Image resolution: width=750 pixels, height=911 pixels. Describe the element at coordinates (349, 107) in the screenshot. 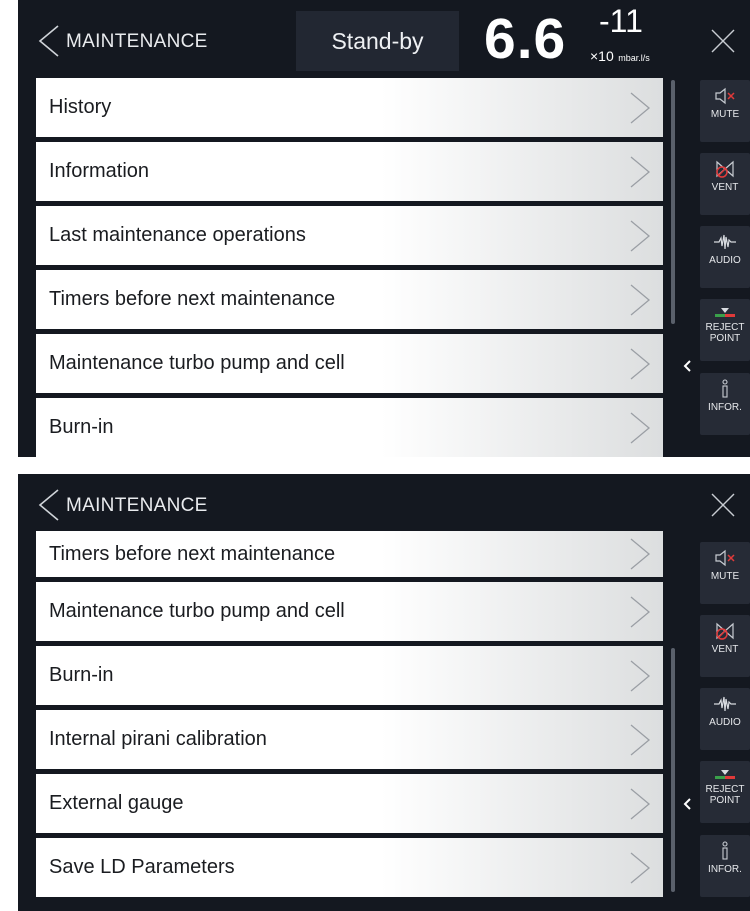

I see `menu-item-history: History` at that location.